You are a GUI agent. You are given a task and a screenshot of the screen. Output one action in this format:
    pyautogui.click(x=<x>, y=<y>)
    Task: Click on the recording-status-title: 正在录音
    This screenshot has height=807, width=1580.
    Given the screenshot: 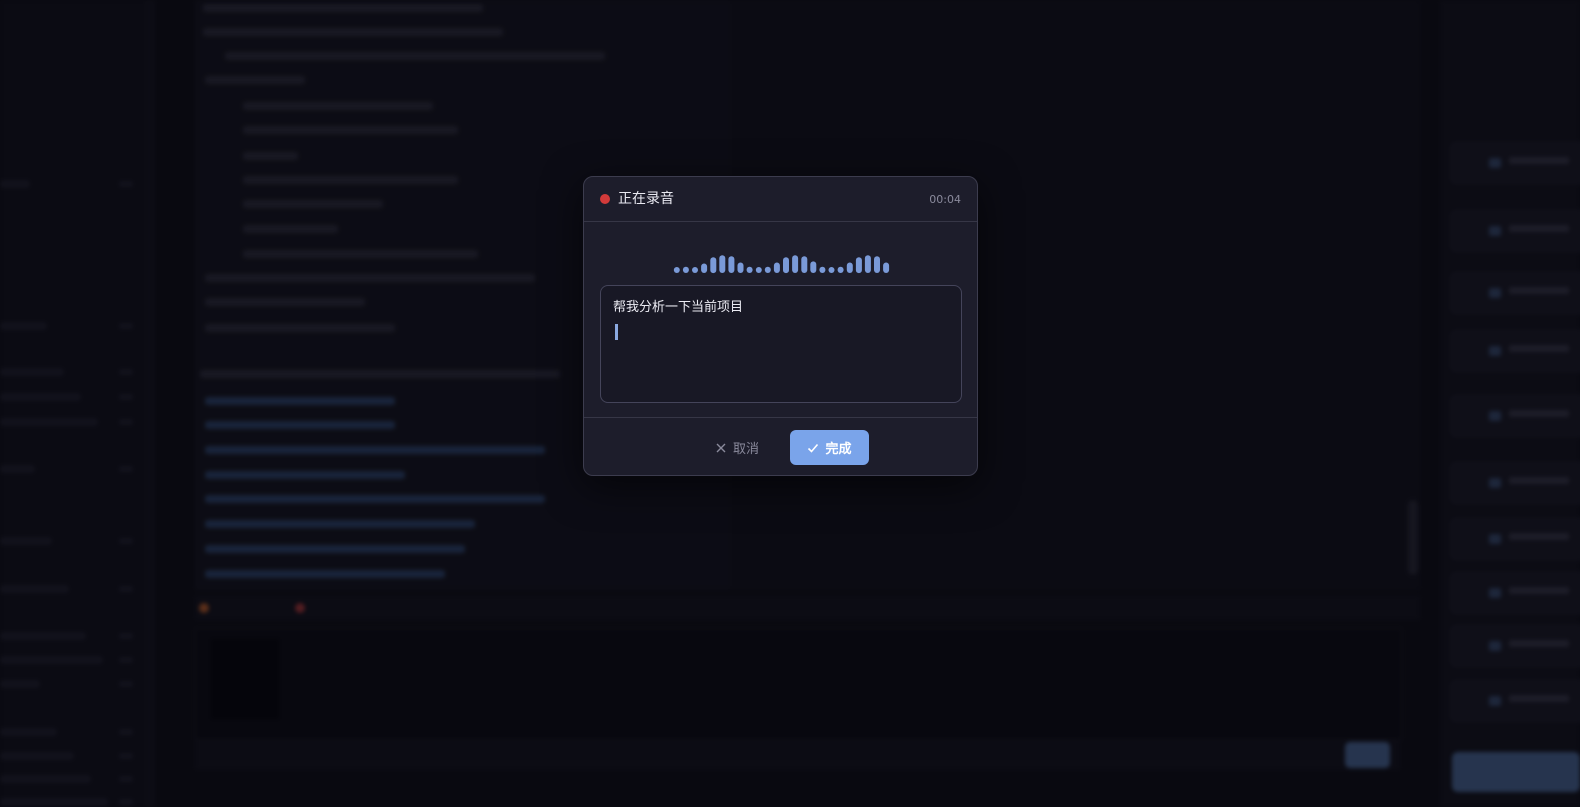 What is the action you would take?
    pyautogui.click(x=646, y=199)
    